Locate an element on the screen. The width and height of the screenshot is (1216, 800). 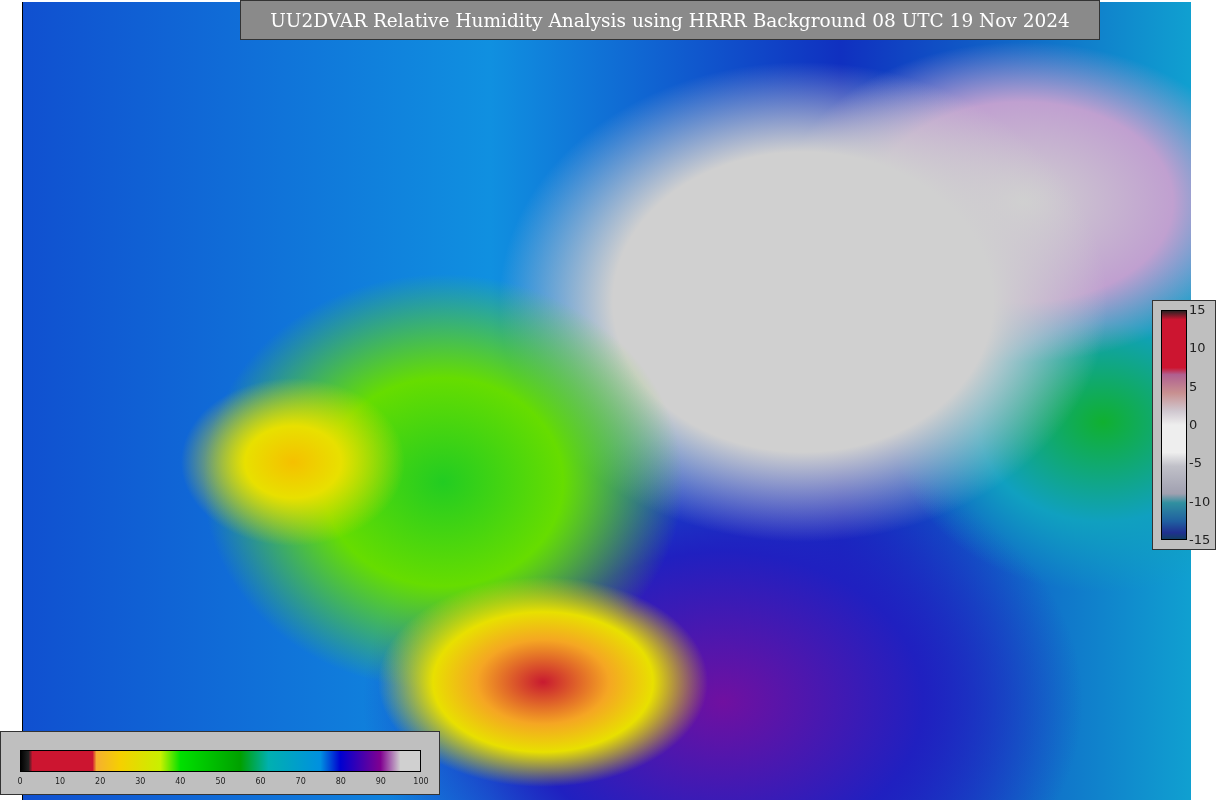
scale-tick-label: 100 is located at coordinates (420, 781).